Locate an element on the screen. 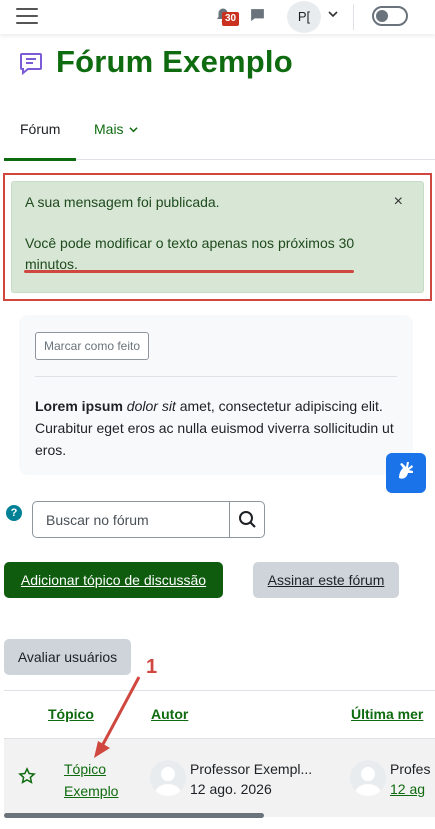 This screenshot has width=435, height=829. tab-more: Mais is located at coordinates (116, 136).